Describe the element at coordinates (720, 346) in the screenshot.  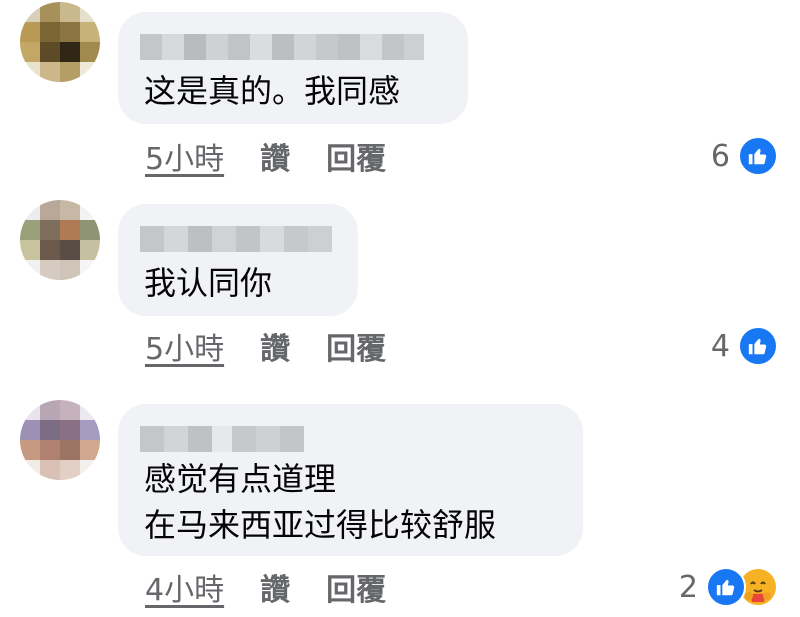
I see `reaction-count: 4` at that location.